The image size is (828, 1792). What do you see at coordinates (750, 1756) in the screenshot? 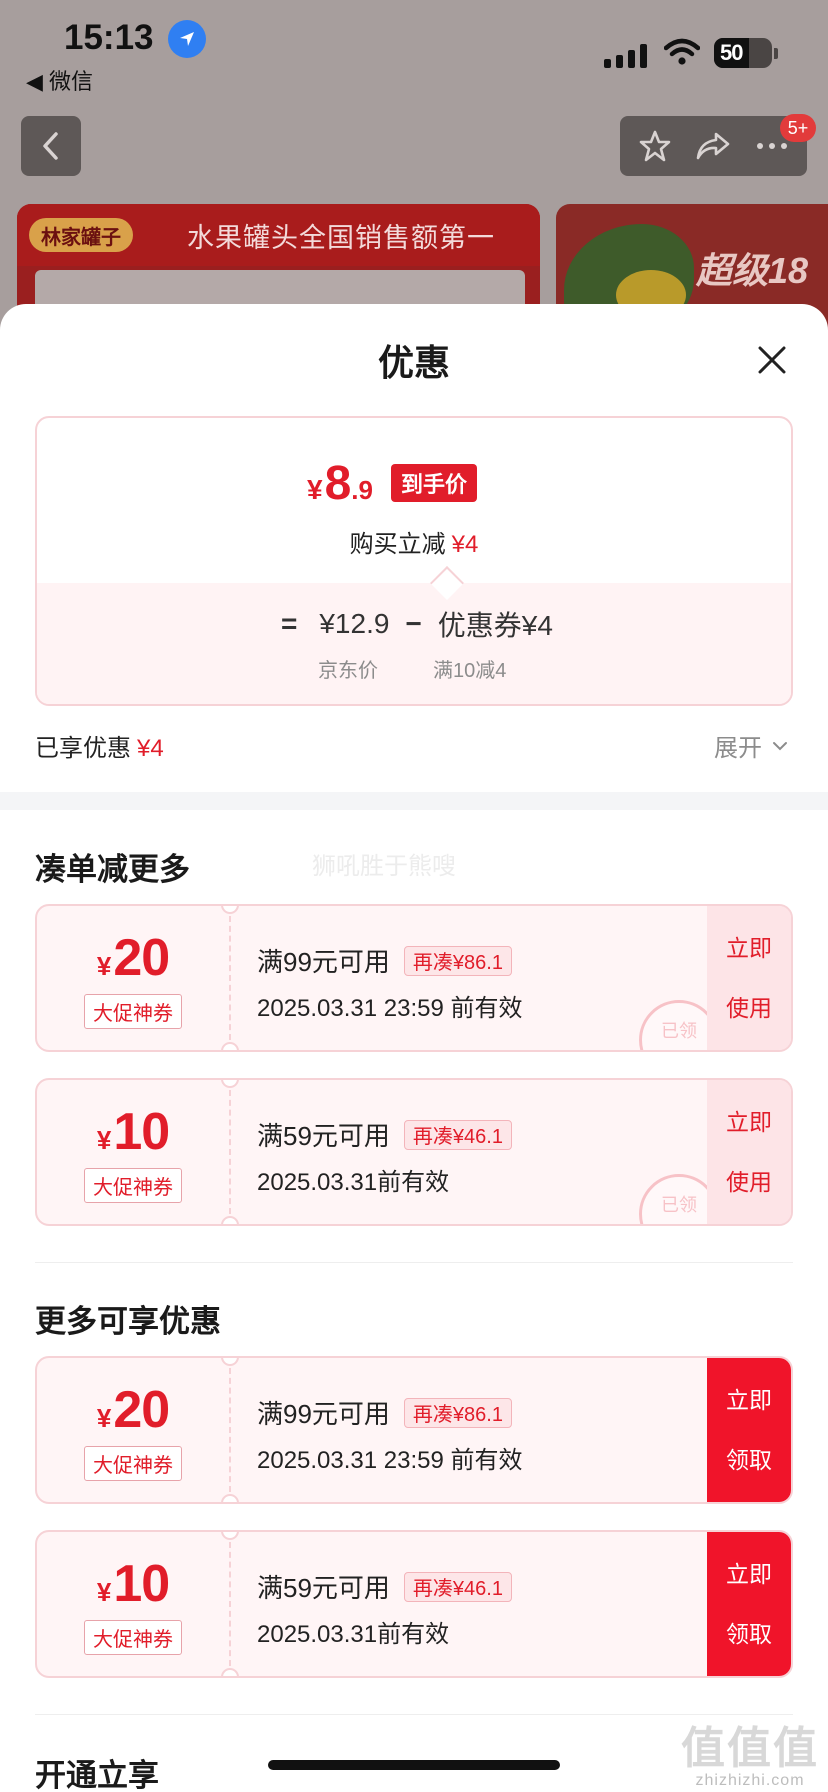
I see `site-watermark: 值值值 zhizhizhi.com` at bounding box center [750, 1756].